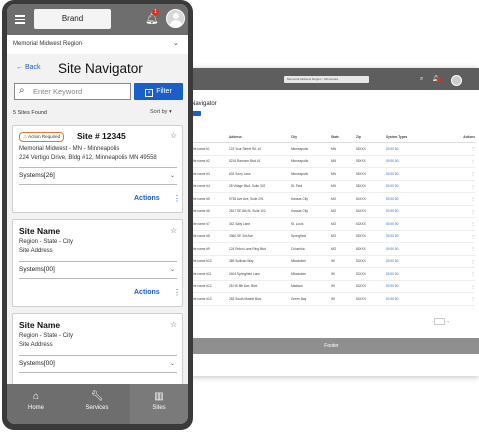 This screenshot has width=479, height=435. I want to click on table-cell: 64XXX, so click(371, 211).